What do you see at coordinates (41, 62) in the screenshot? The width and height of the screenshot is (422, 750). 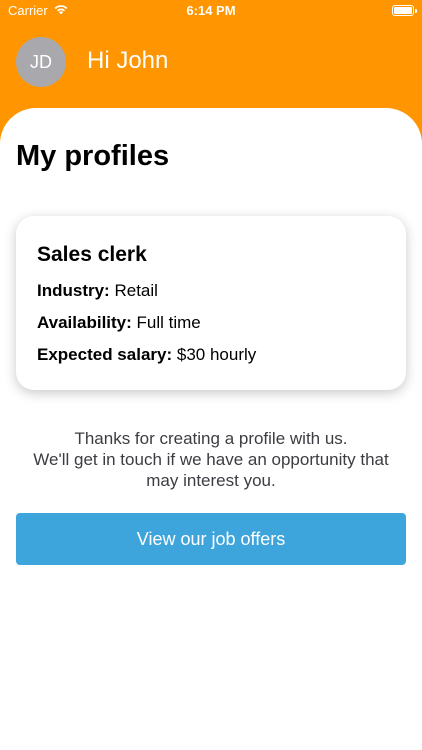 I see `avatar: JD` at bounding box center [41, 62].